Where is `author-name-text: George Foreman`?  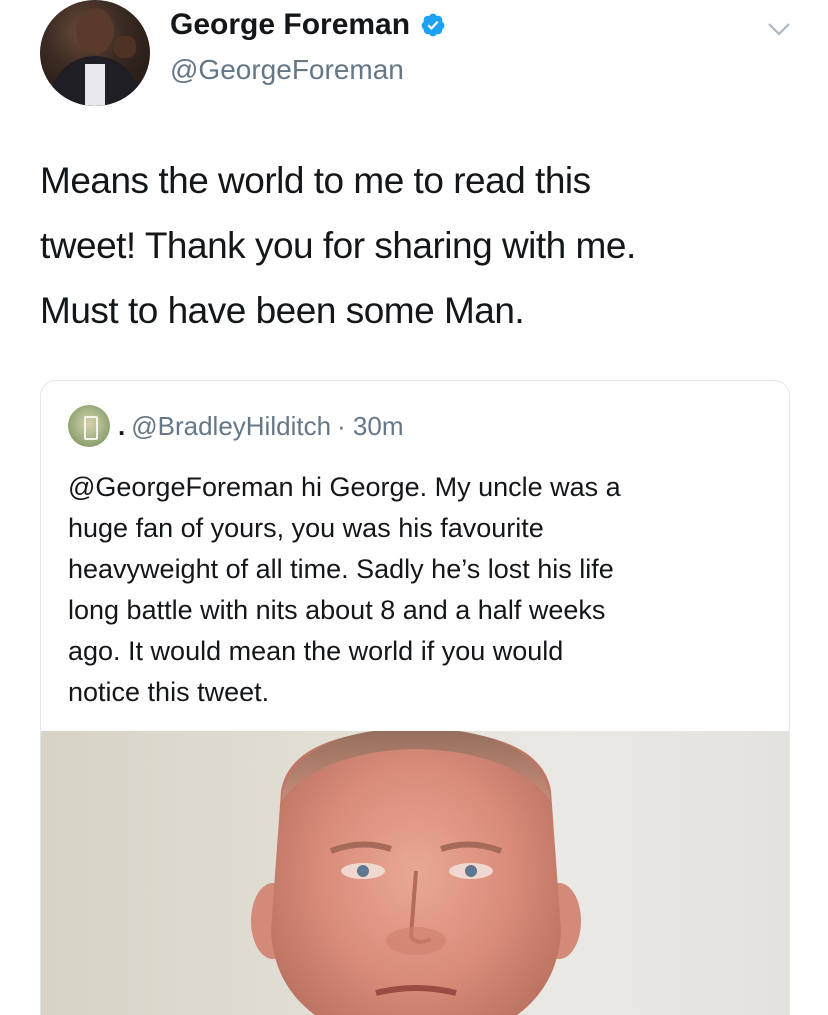 author-name-text: George Foreman is located at coordinates (290, 24).